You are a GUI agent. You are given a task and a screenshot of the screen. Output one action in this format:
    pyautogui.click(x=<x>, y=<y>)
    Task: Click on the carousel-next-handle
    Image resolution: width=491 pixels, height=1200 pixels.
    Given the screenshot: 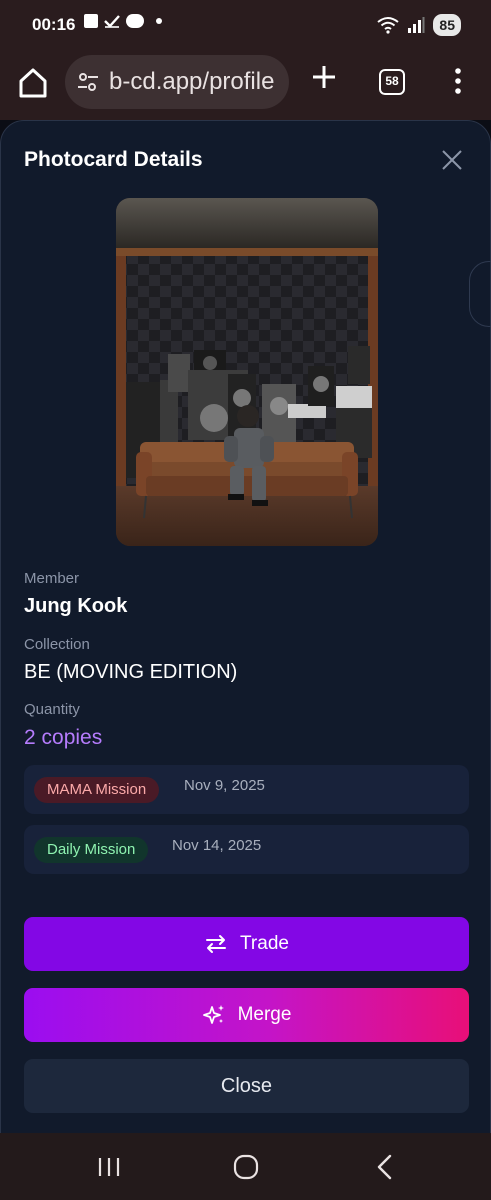 What is the action you would take?
    pyautogui.click(x=480, y=294)
    